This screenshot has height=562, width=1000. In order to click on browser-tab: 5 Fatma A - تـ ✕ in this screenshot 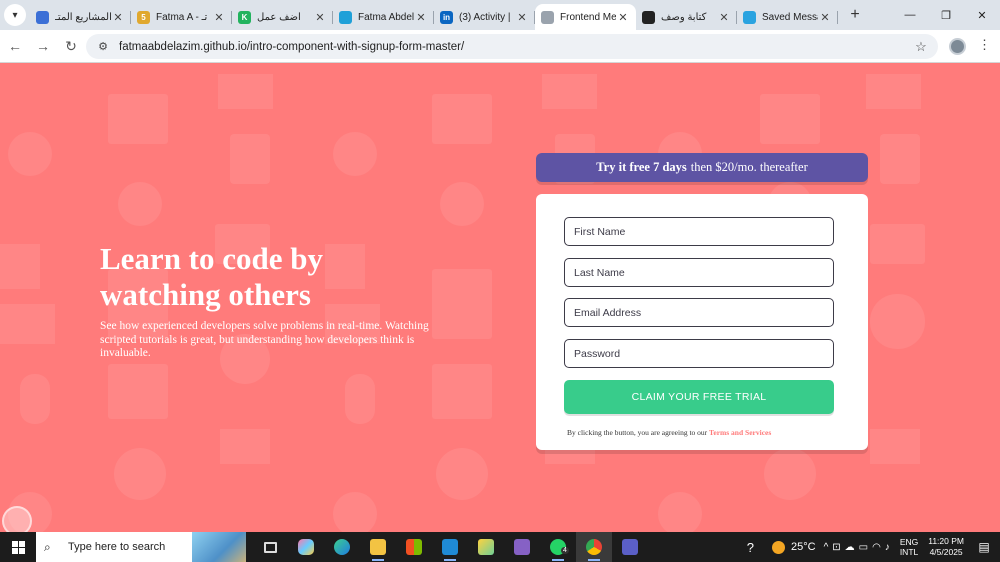, I will do `click(181, 17)`.